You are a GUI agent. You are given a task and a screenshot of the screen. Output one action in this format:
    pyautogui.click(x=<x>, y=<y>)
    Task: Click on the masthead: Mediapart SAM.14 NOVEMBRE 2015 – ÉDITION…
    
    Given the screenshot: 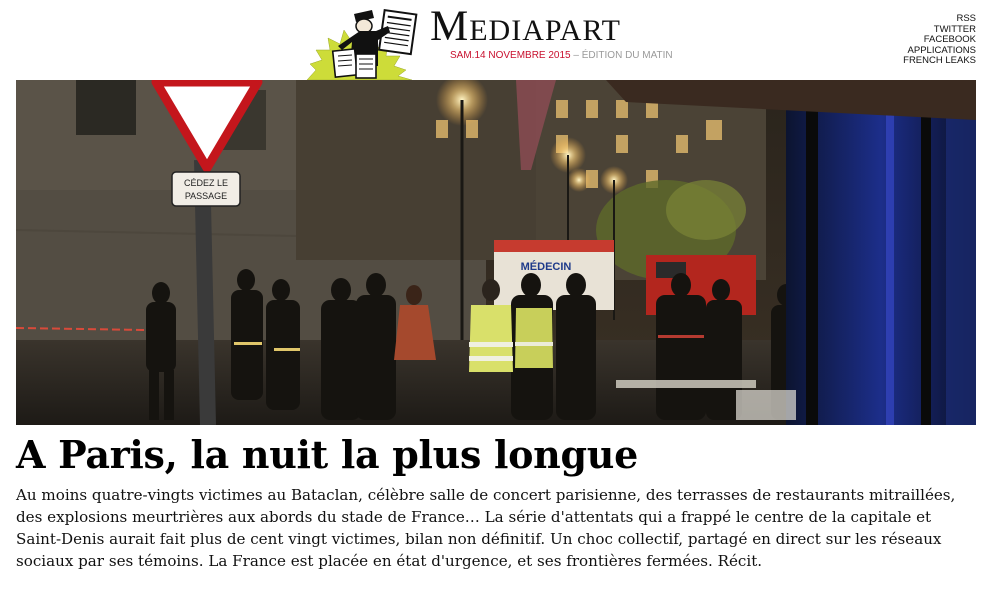 What is the action you would take?
    pyautogui.click(x=497, y=40)
    